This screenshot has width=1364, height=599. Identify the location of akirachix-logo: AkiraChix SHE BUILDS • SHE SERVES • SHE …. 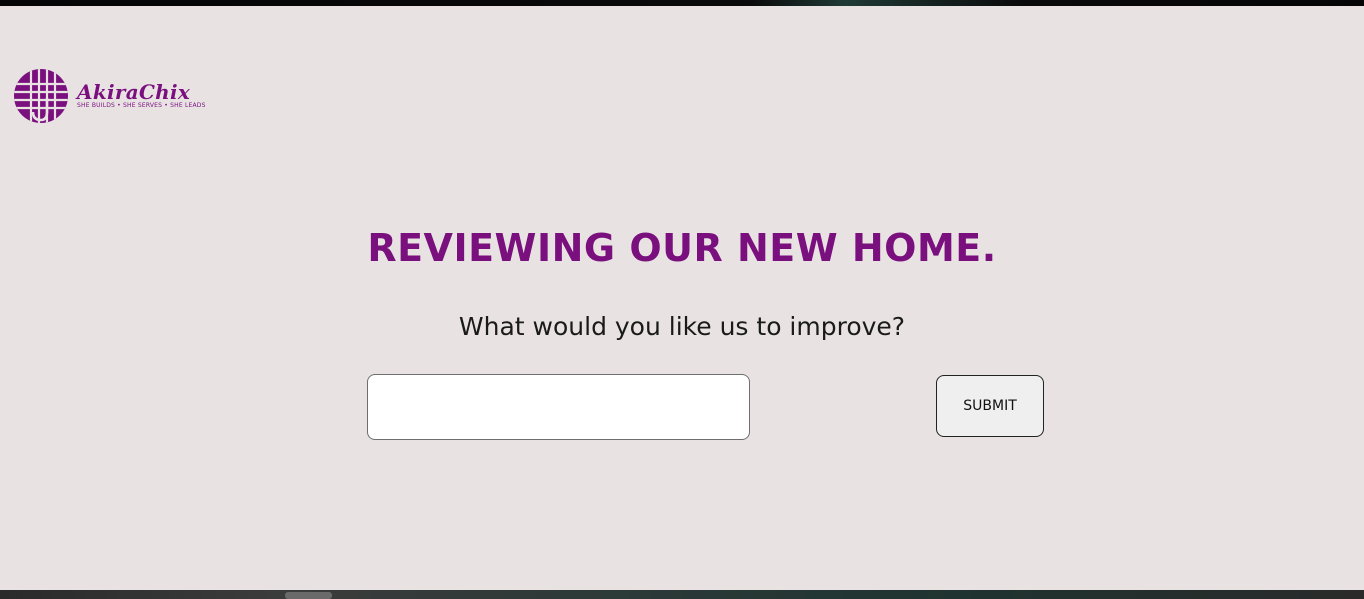
(109, 96).